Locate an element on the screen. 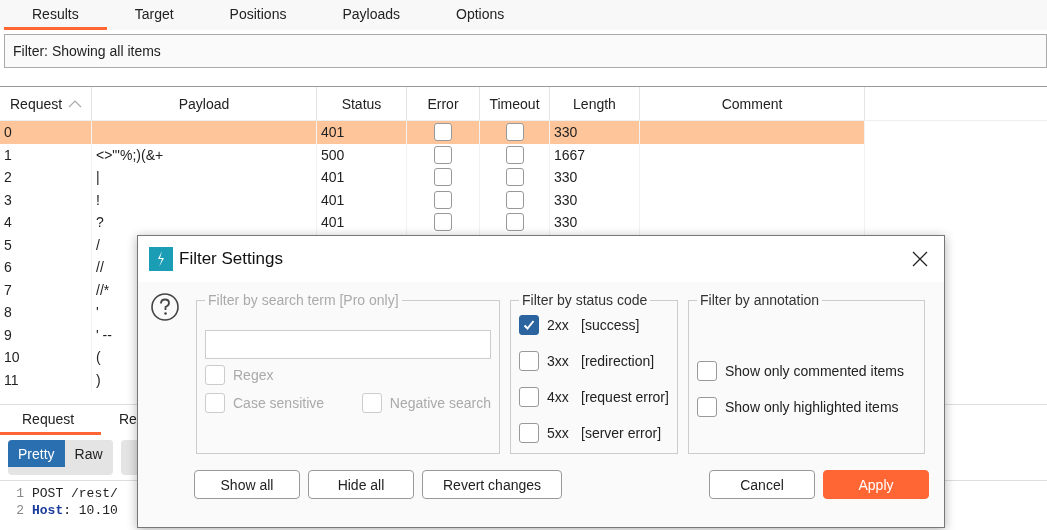  request-cell: 10 is located at coordinates (12, 357).